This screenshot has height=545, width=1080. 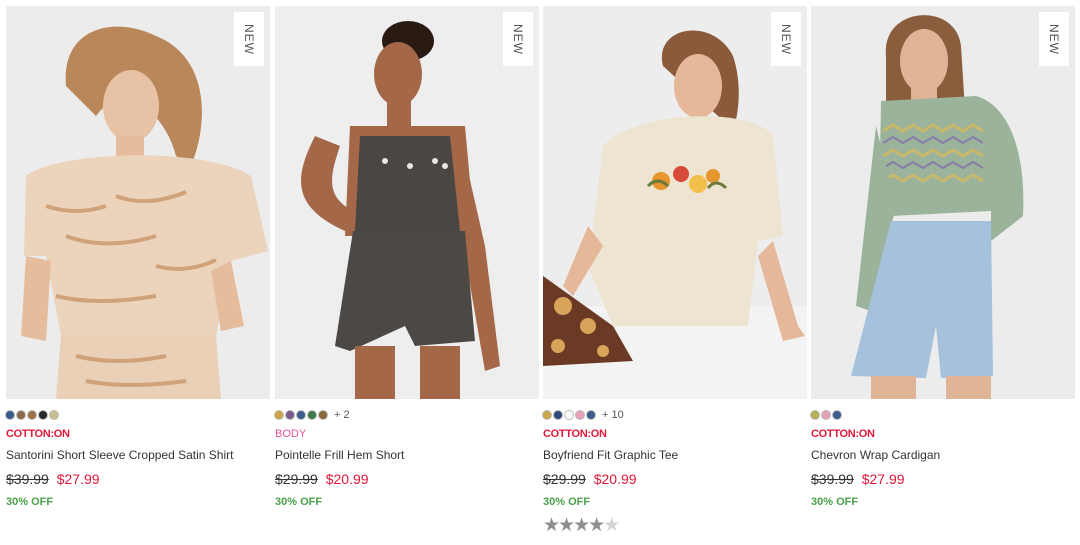 What do you see at coordinates (611, 525) in the screenshot?
I see `half-star-icon: ★` at bounding box center [611, 525].